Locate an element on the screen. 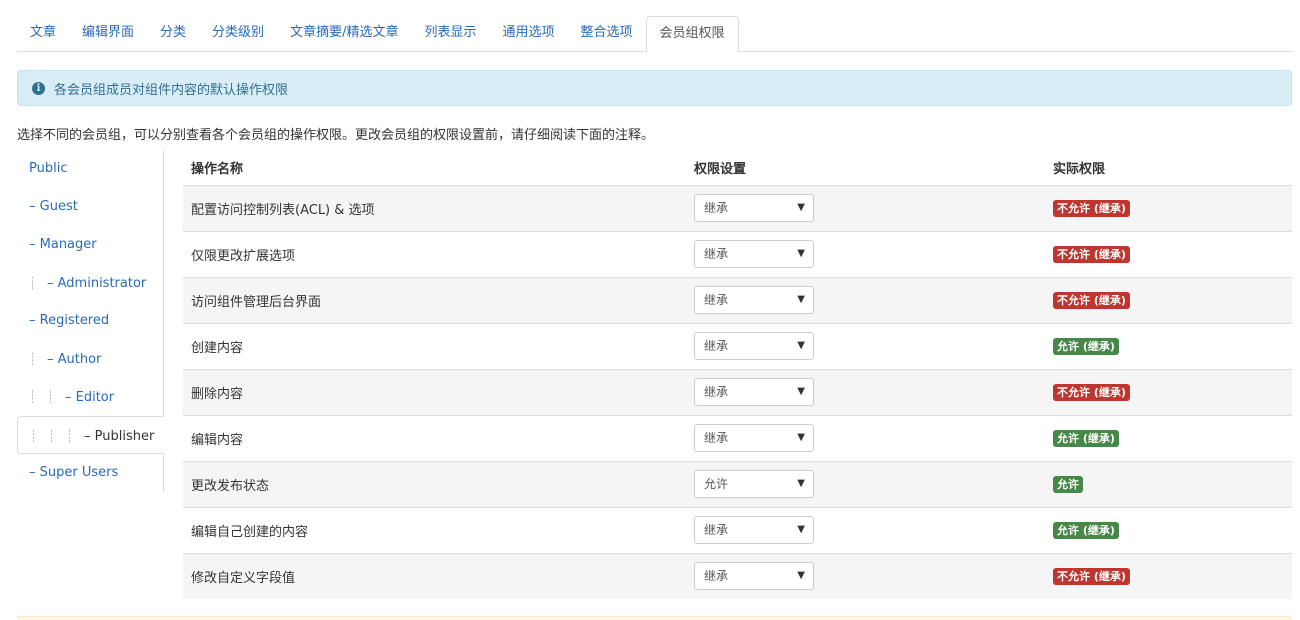 Image resolution: width=1300 pixels, height=620 pixels. tab-integration: 整合选项 is located at coordinates (606, 34).